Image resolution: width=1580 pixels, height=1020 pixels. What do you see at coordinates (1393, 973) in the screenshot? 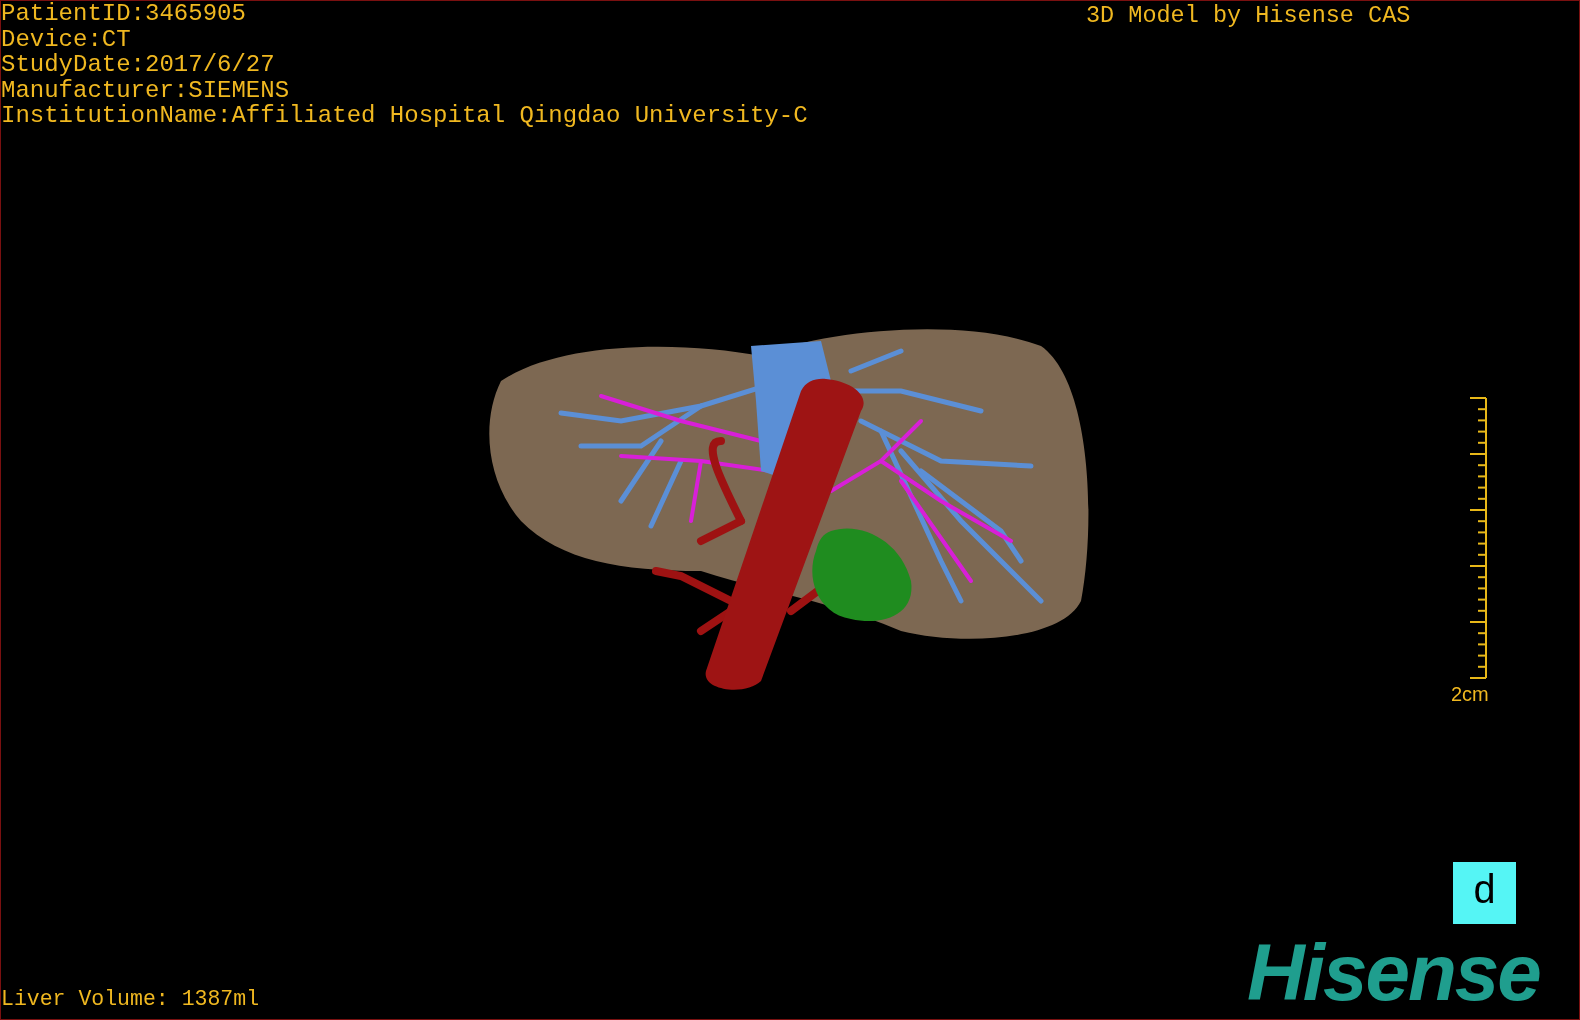
I see `hisense-logo: Hisense` at bounding box center [1393, 973].